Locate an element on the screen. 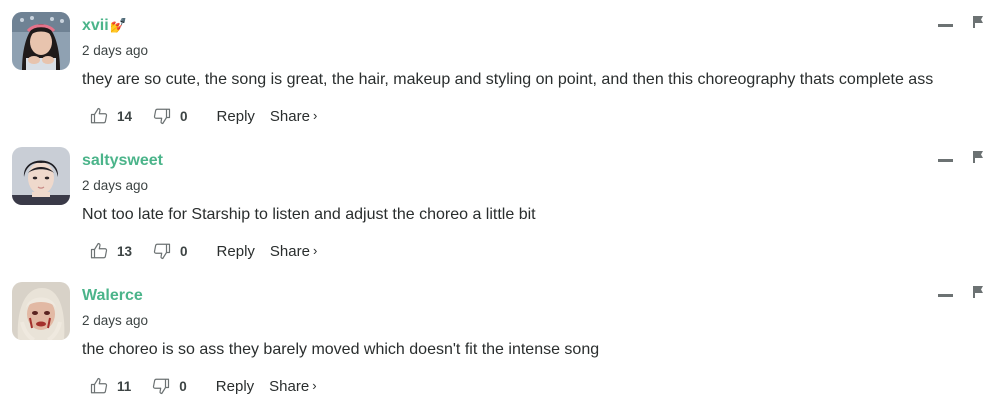  upvote-button: 14 is located at coordinates (111, 116).